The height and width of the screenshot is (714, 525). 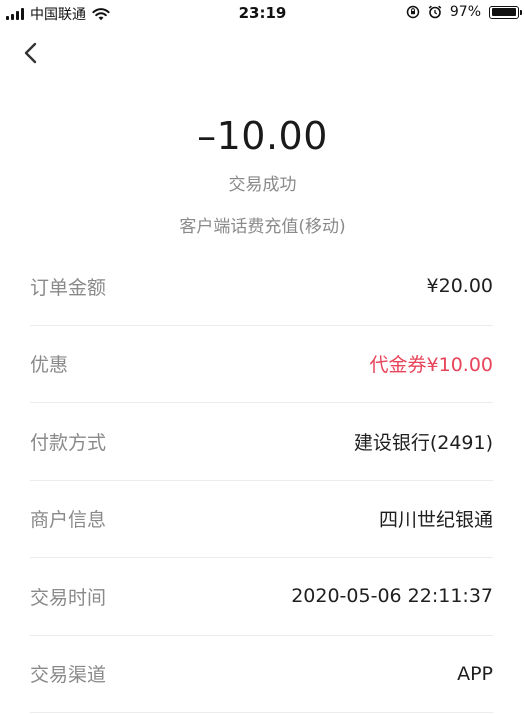 I want to click on transaction-amount: –10.00, so click(x=262, y=136).